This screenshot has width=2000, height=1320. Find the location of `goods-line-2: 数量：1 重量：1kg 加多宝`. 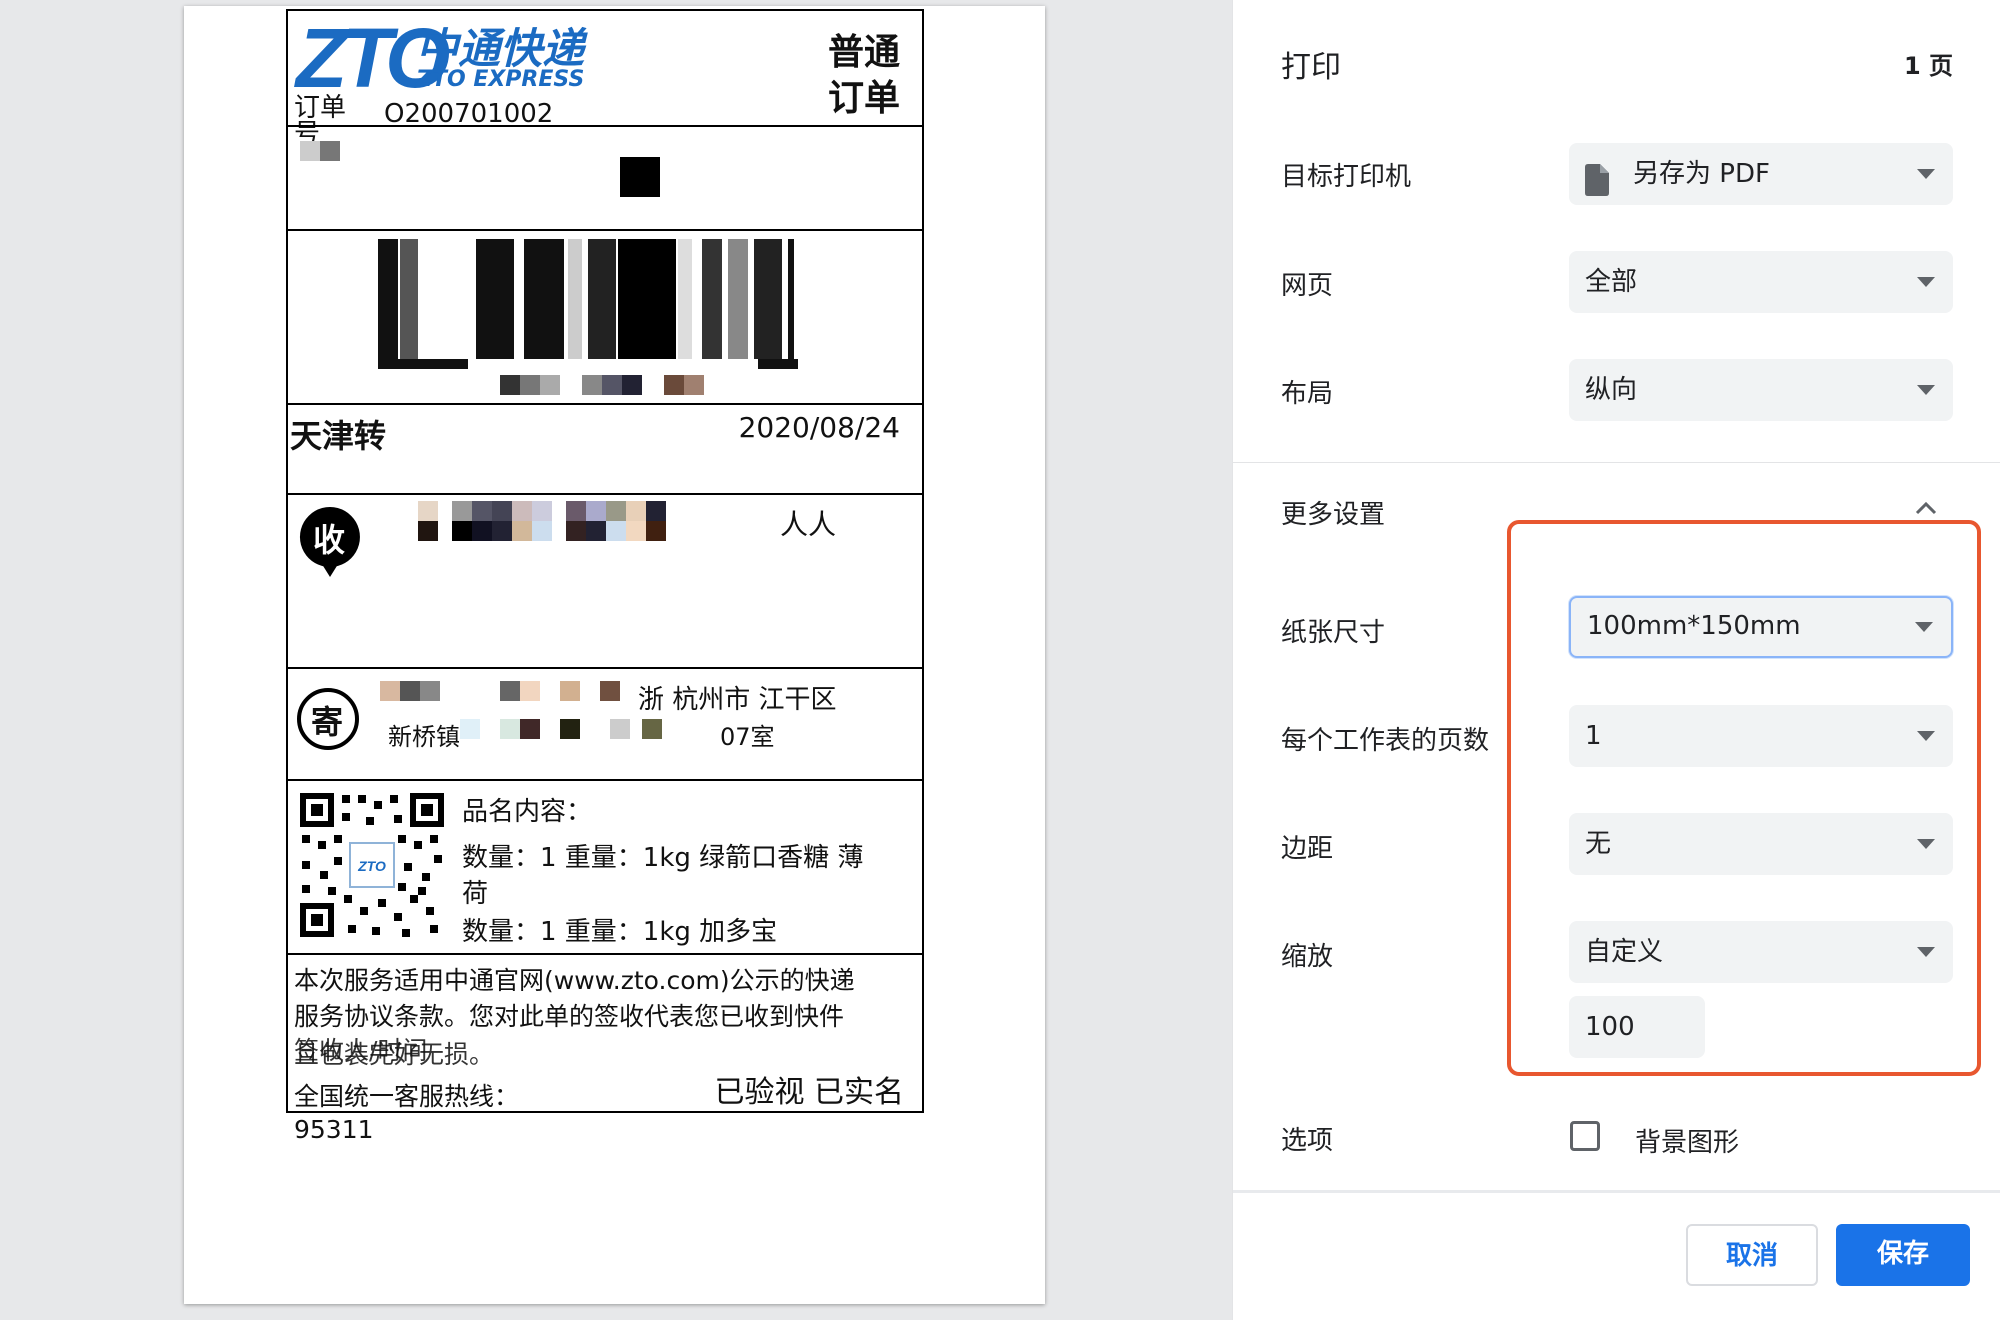

goods-line-2: 数量：1 重量：1kg 加多宝 is located at coordinates (620, 932).